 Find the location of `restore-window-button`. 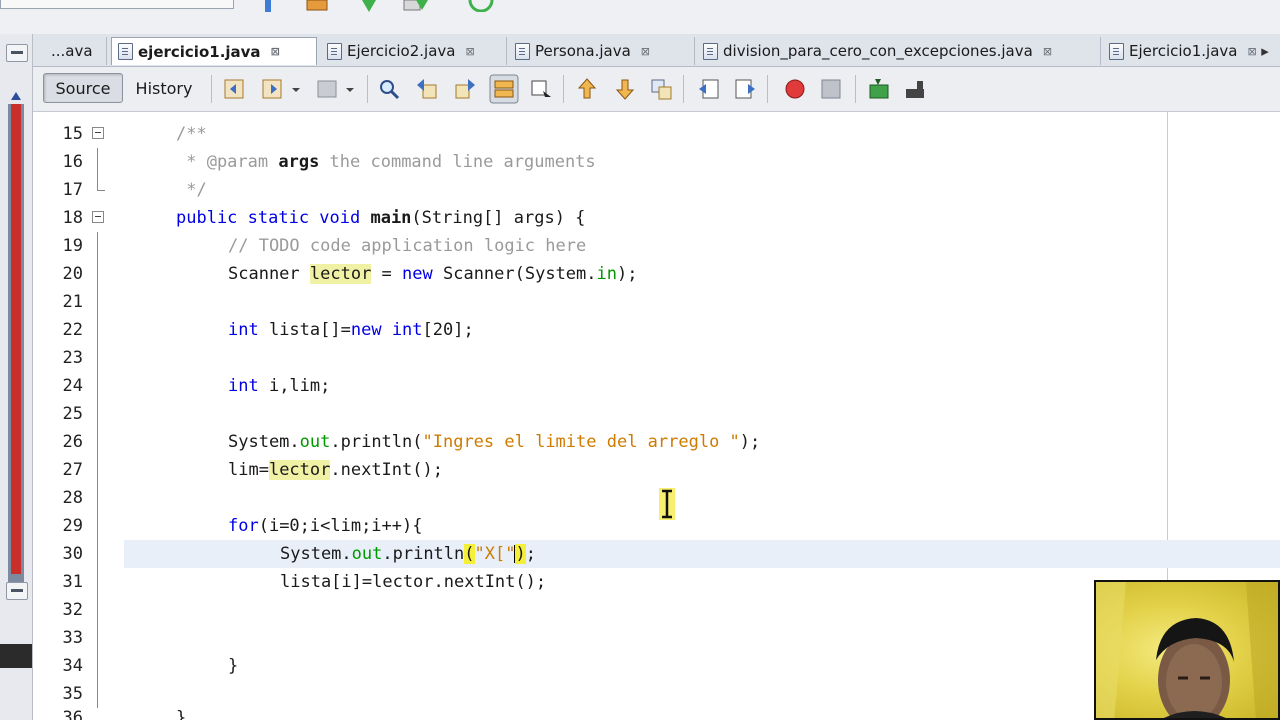

restore-window-button is located at coordinates (17, 53).